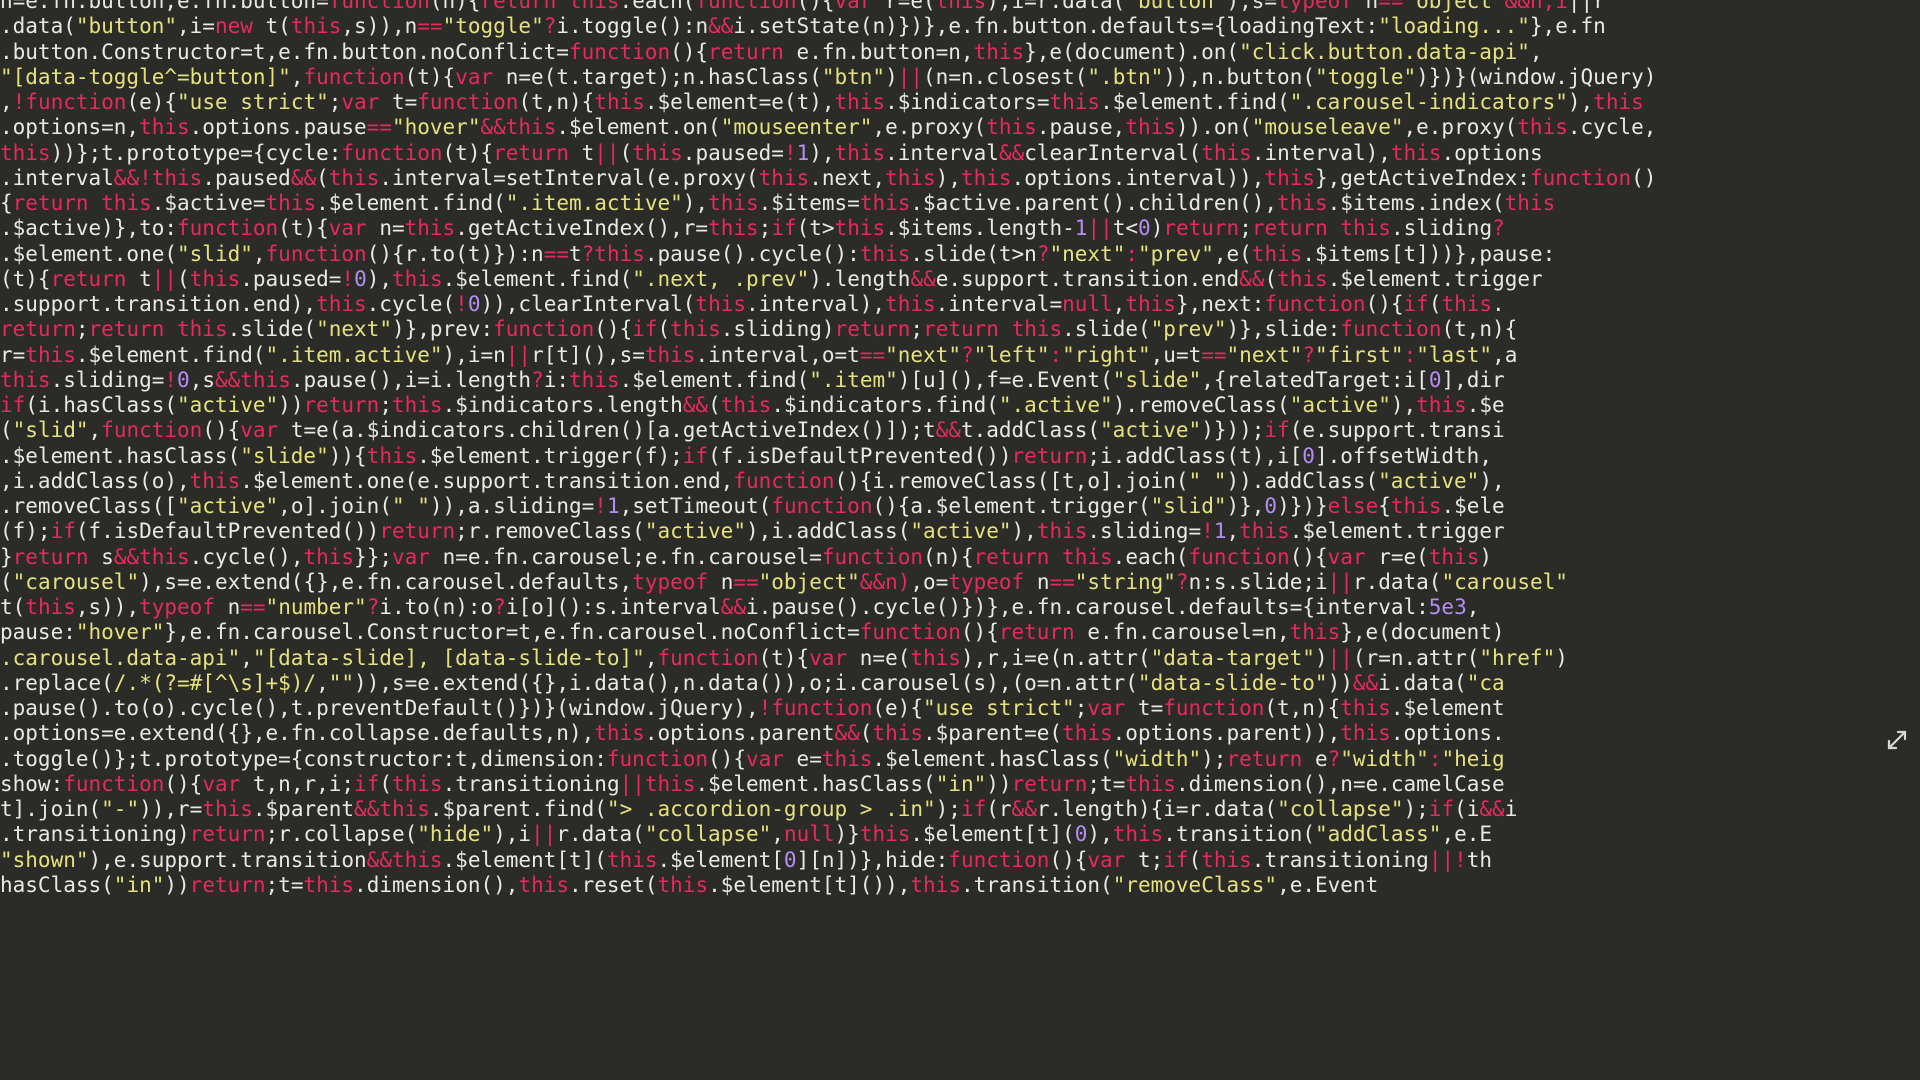 The height and width of the screenshot is (1080, 1920). I want to click on code-token-str: "slid", so click(50, 430).